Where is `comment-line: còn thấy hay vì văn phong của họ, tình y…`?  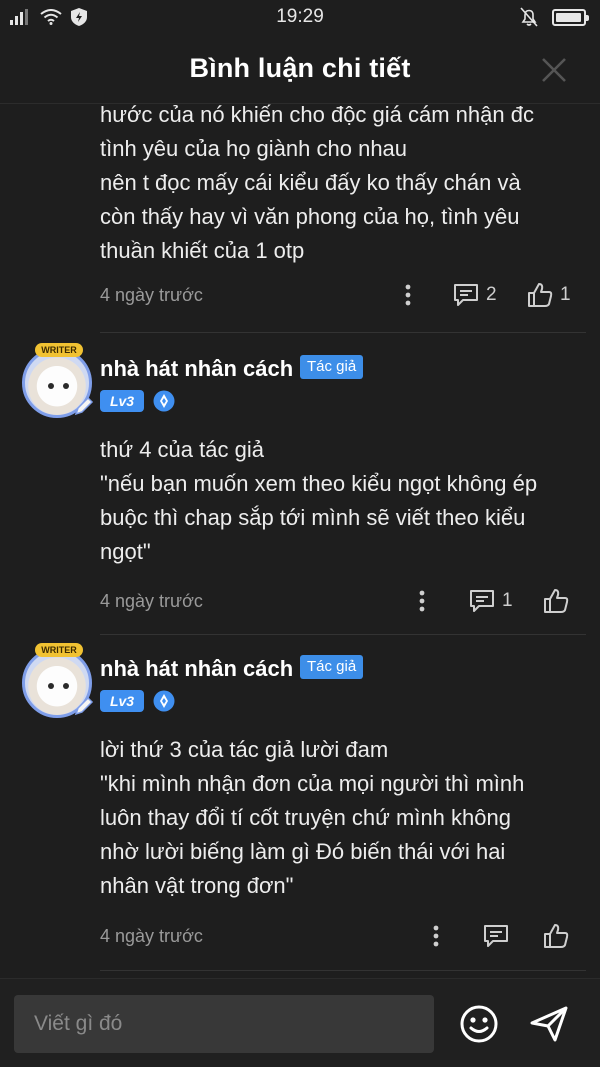
comment-line: còn thấy hay vì văn phong của họ, tình y… is located at coordinates (310, 216).